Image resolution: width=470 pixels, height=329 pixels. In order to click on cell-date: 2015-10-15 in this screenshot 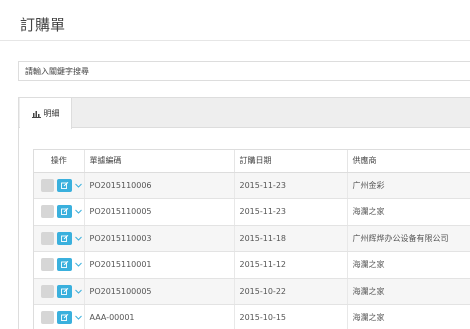, I will do `click(291, 316)`.